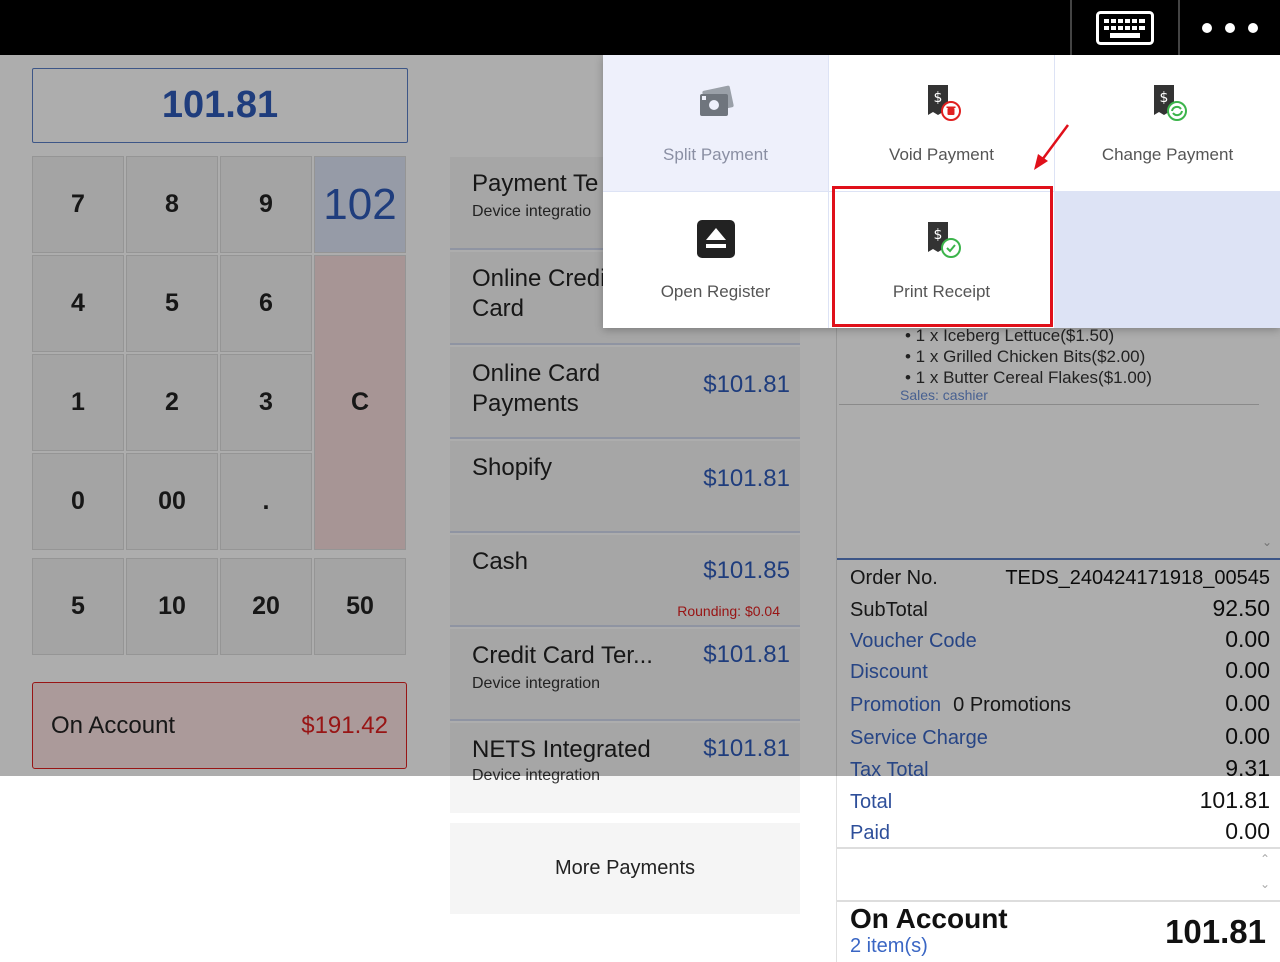 The height and width of the screenshot is (962, 1280). Describe the element at coordinates (944, 103) in the screenshot. I see `receipt-void-icon: $` at that location.